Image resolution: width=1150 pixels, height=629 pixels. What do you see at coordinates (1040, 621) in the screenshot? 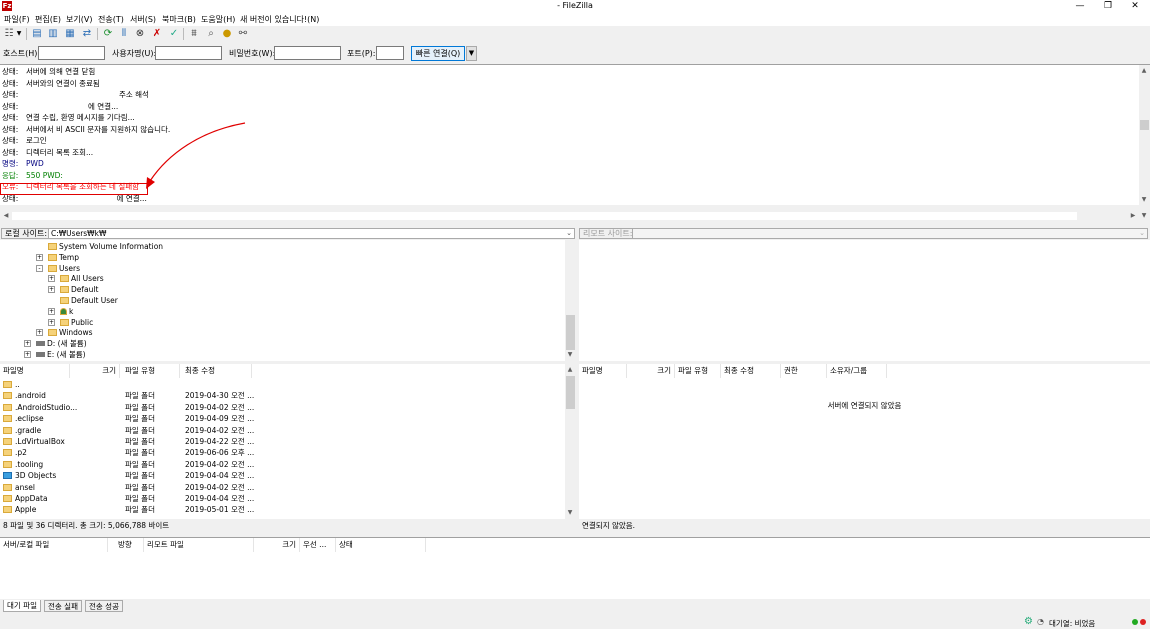
I see `speed-limit-icon: ◔` at bounding box center [1040, 621].